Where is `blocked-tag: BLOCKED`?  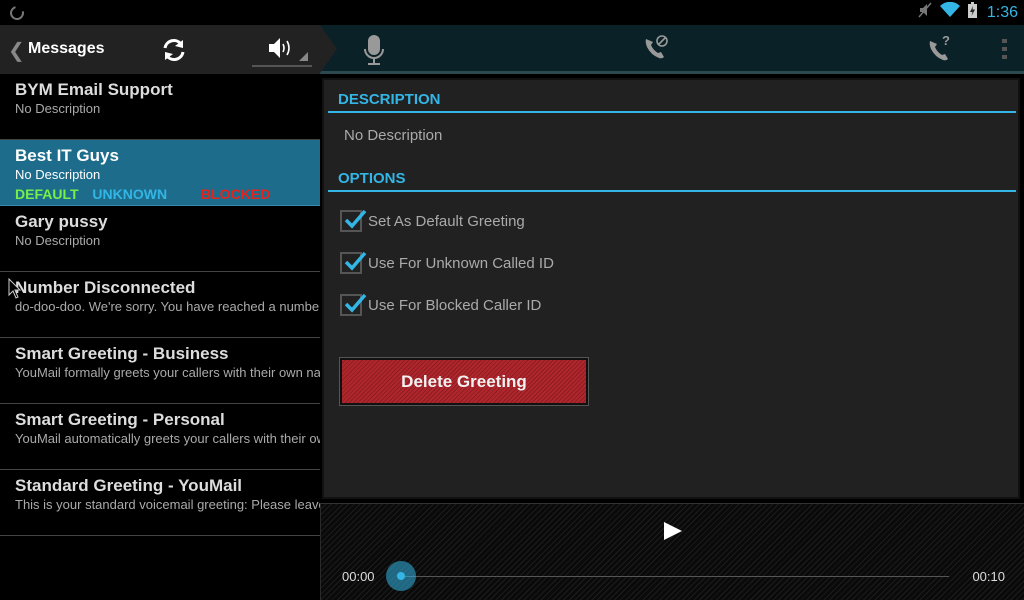
blocked-tag: BLOCKED is located at coordinates (235, 194).